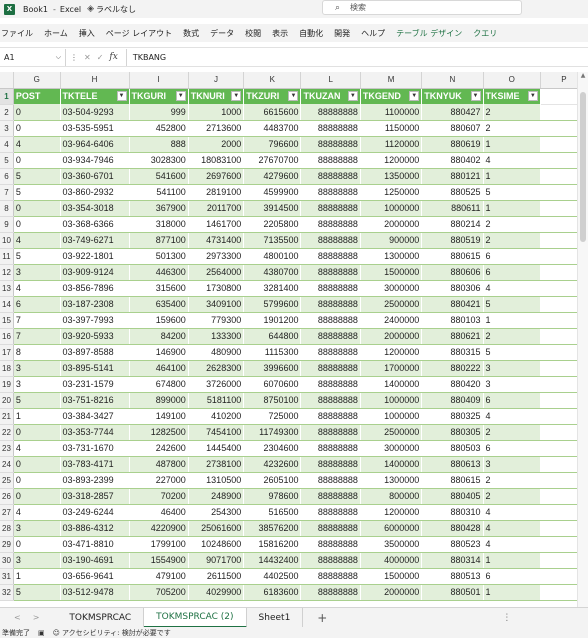  I want to click on row-number: 20, so click(7, 400).